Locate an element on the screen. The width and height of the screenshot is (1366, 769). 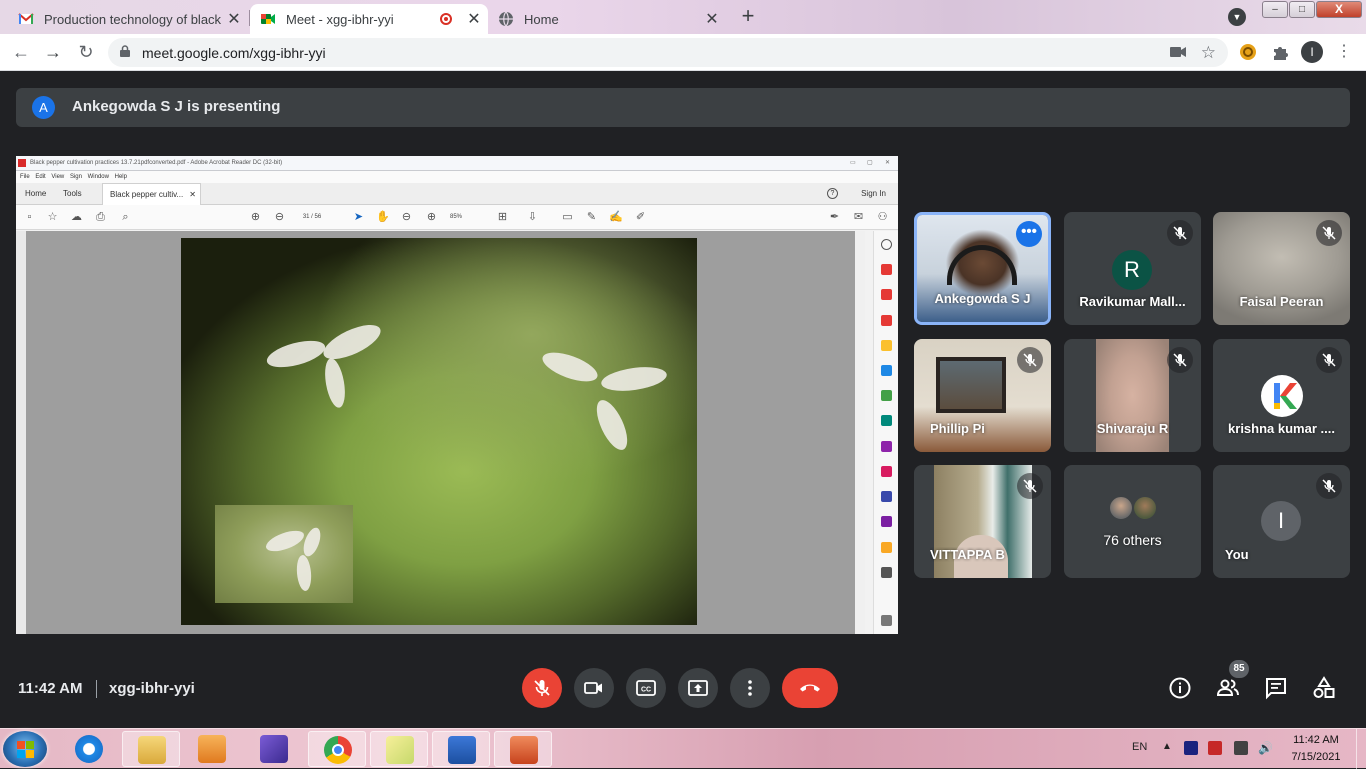
taskbar-media-player is located at coordinates (212, 749).